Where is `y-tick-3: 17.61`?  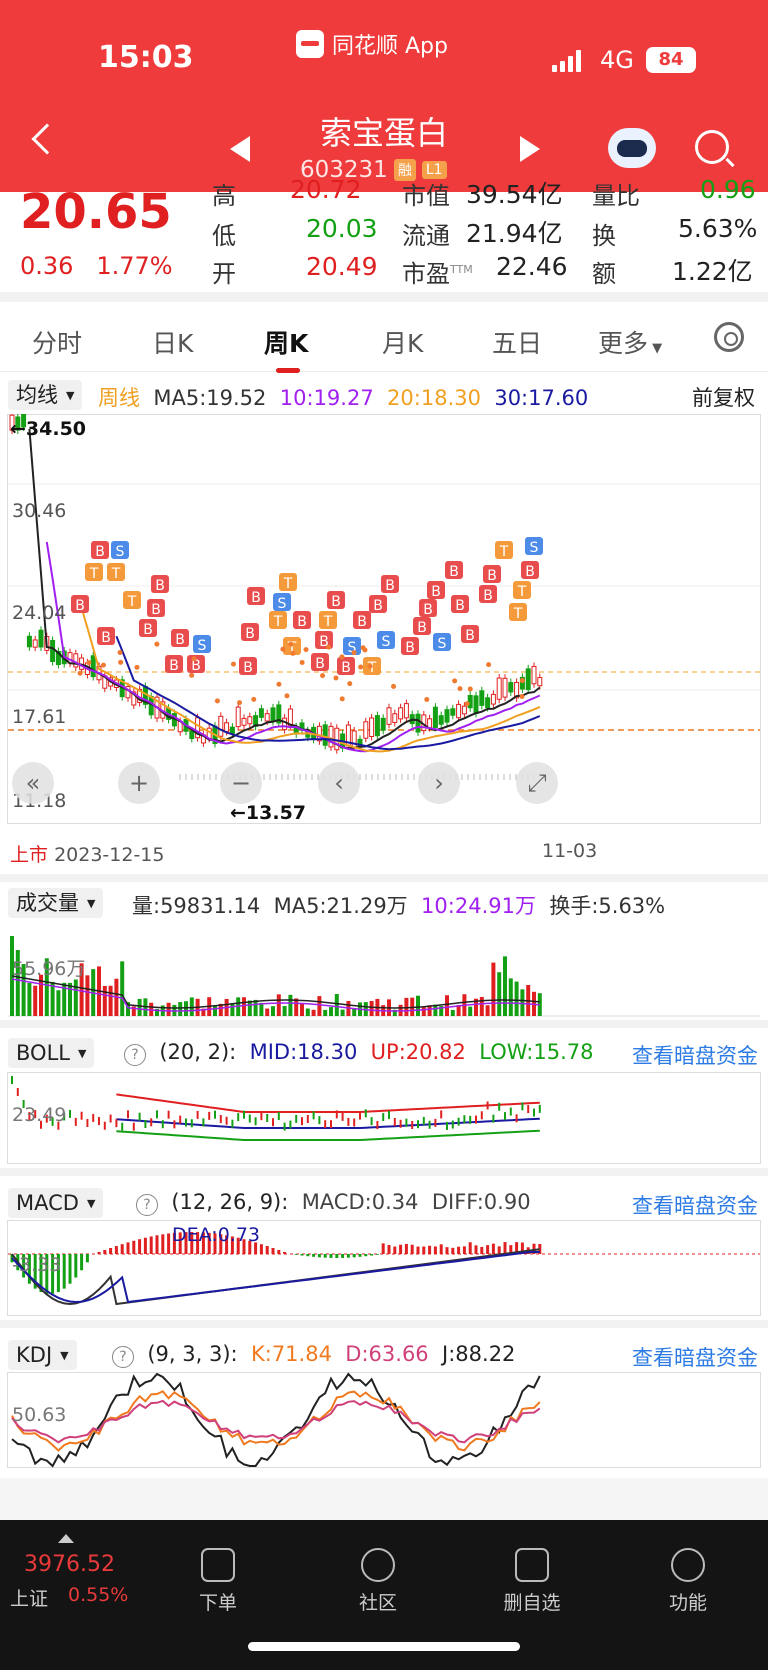 y-tick-3: 17.61 is located at coordinates (39, 717).